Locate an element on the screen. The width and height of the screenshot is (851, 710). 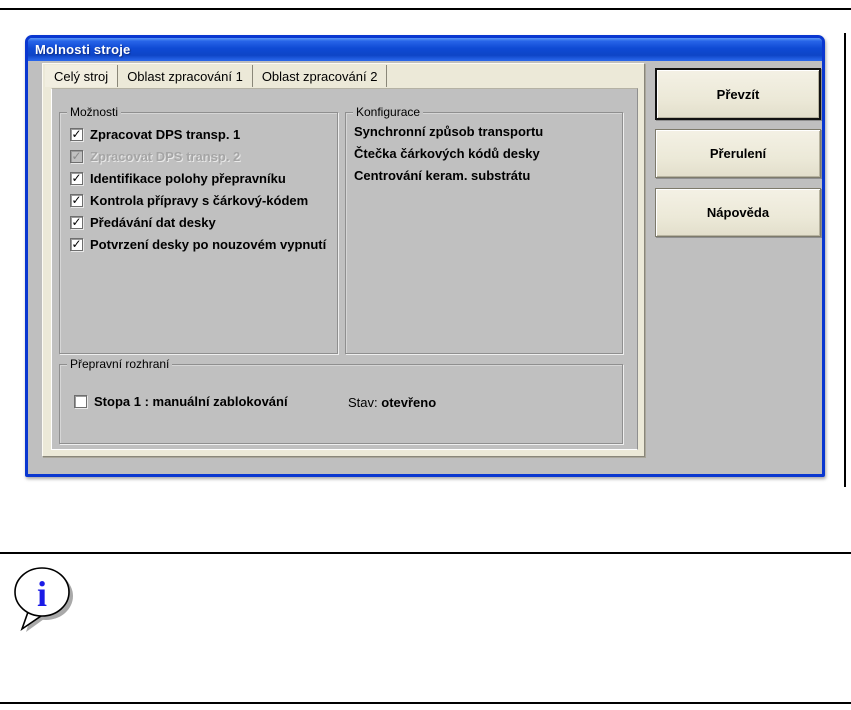
checkbox-label: Zpracovat DPS transp. 2 is located at coordinates (165, 156).